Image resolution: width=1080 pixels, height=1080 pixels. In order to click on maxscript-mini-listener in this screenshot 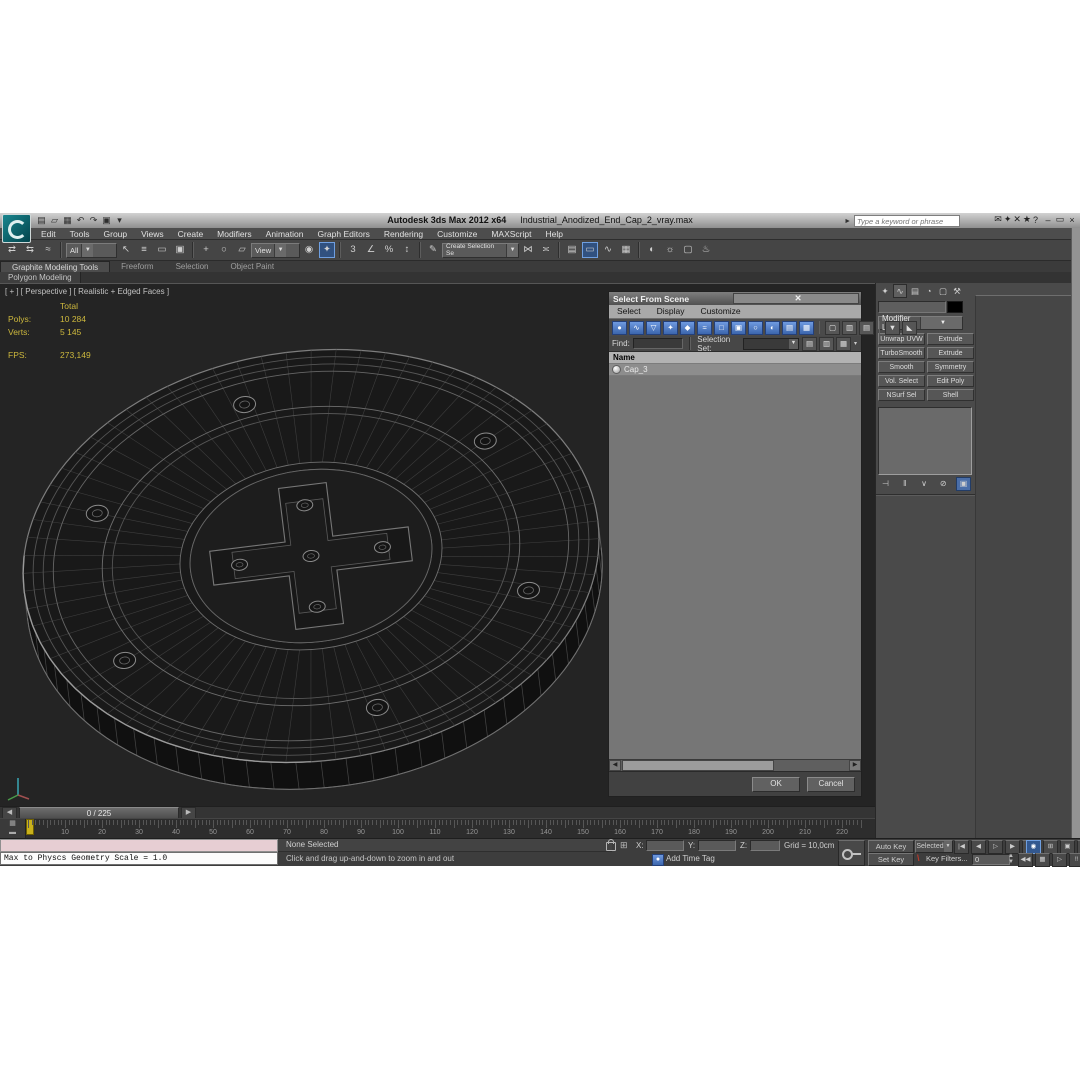, I will do `click(139, 845)`.